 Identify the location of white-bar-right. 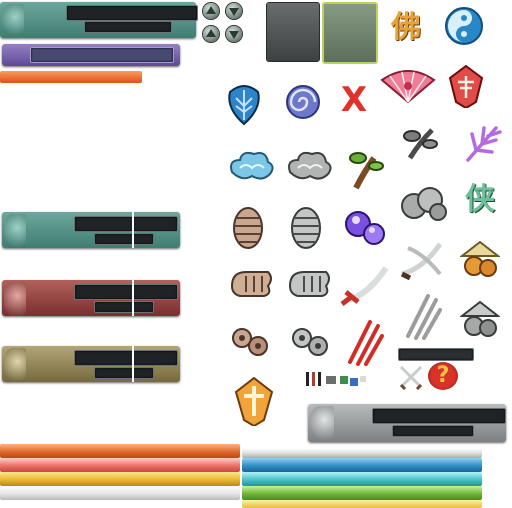
(362, 453).